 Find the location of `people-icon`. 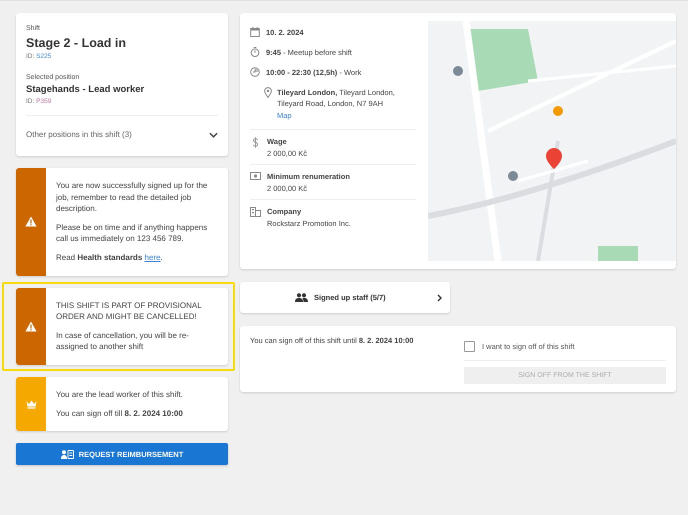

people-icon is located at coordinates (301, 297).